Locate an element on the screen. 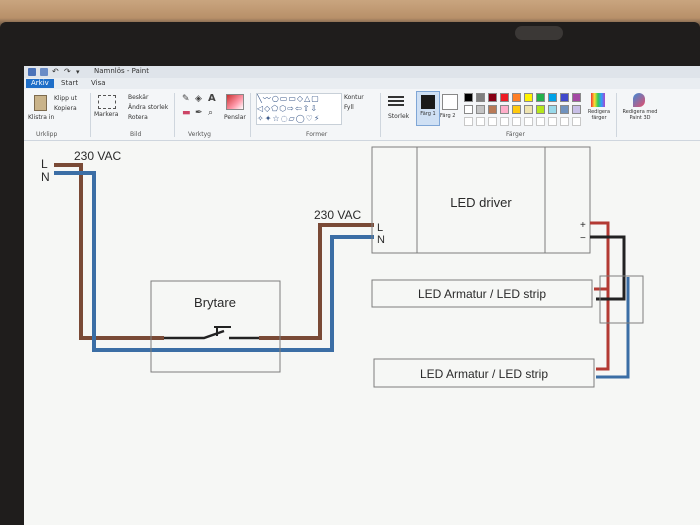  switch-label: Brytare is located at coordinates (215, 302).